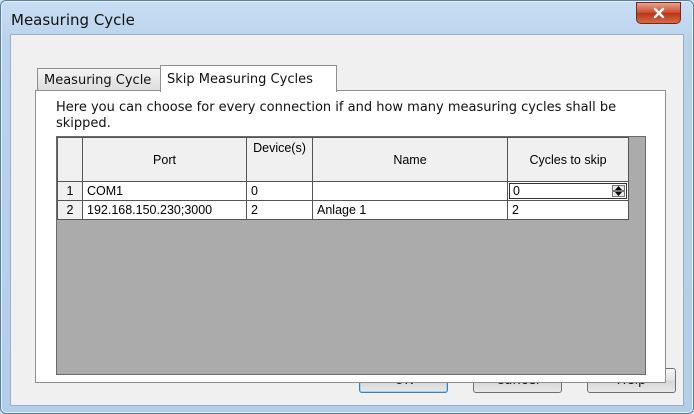 The width and height of the screenshot is (694, 414). I want to click on arrow-down-icon, so click(618, 194).